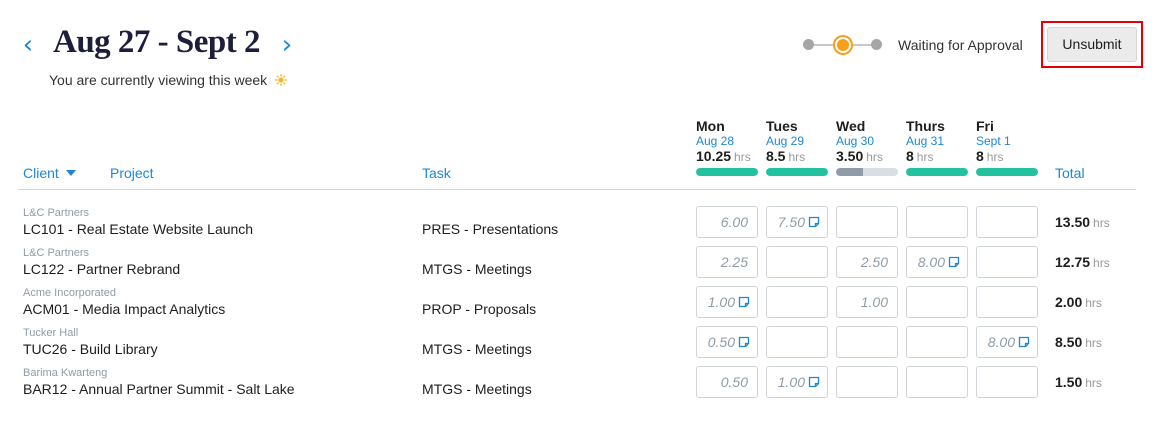  Describe the element at coordinates (851, 126) in the screenshot. I see `day-name: Wed` at that location.